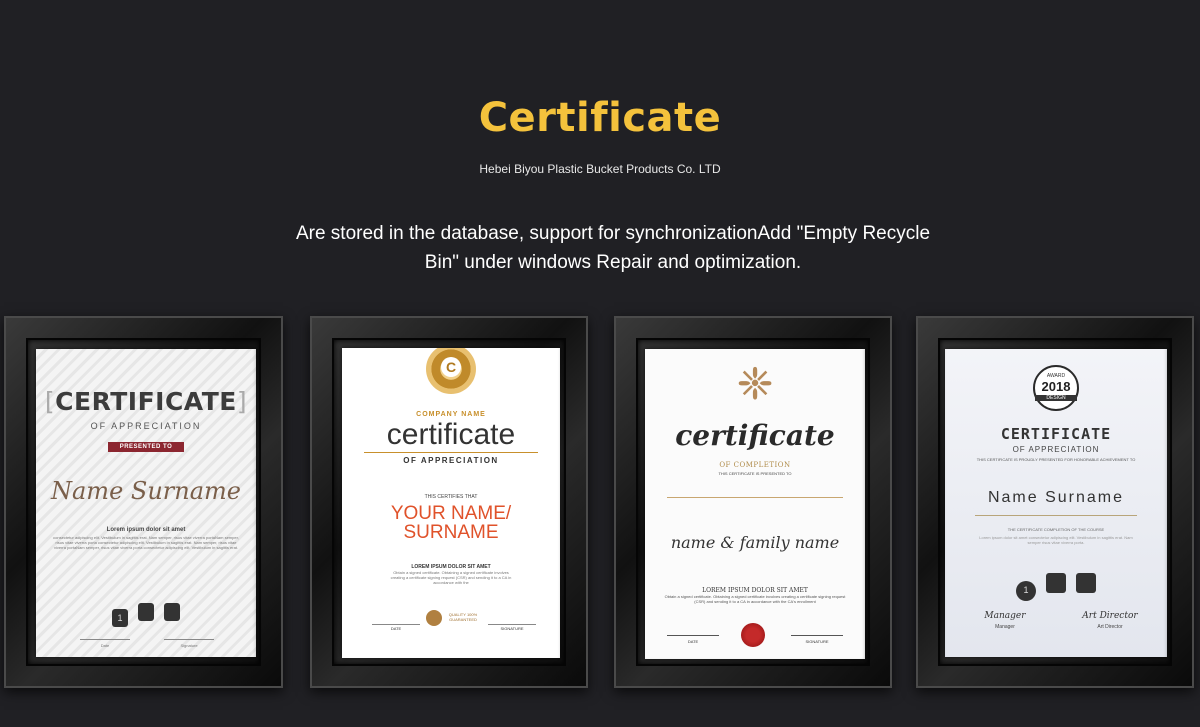  I want to click on wax-seal-icon, so click(753, 635).